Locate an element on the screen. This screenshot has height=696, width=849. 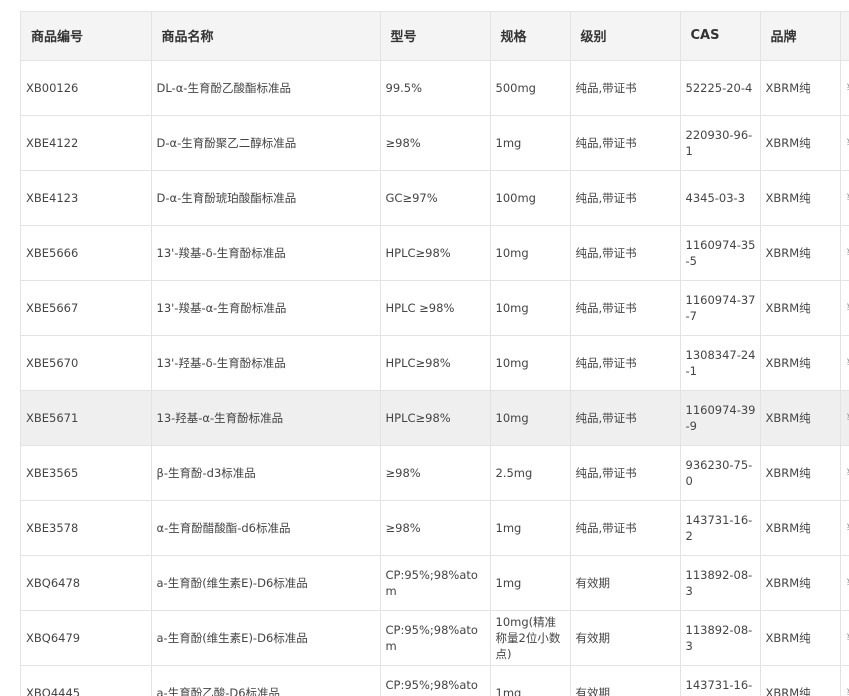
cell-cas: 1160974-39-9 is located at coordinates (720, 418).